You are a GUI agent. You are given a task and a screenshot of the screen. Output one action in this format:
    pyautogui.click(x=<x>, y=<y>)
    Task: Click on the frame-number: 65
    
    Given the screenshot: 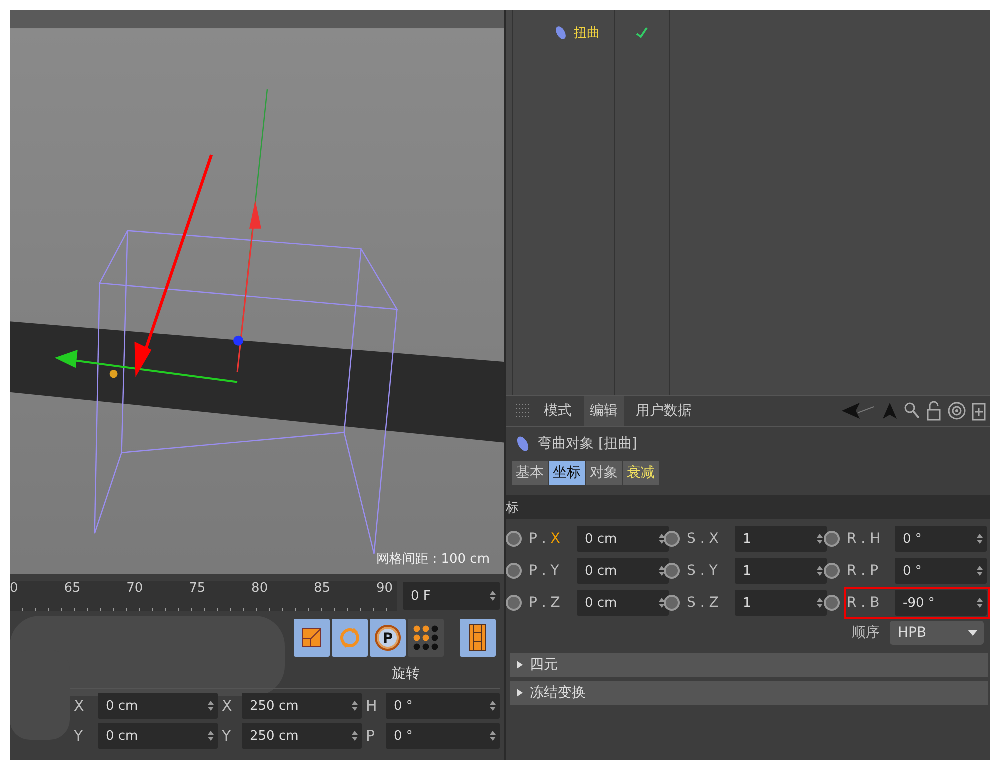 What is the action you would take?
    pyautogui.click(x=72, y=588)
    